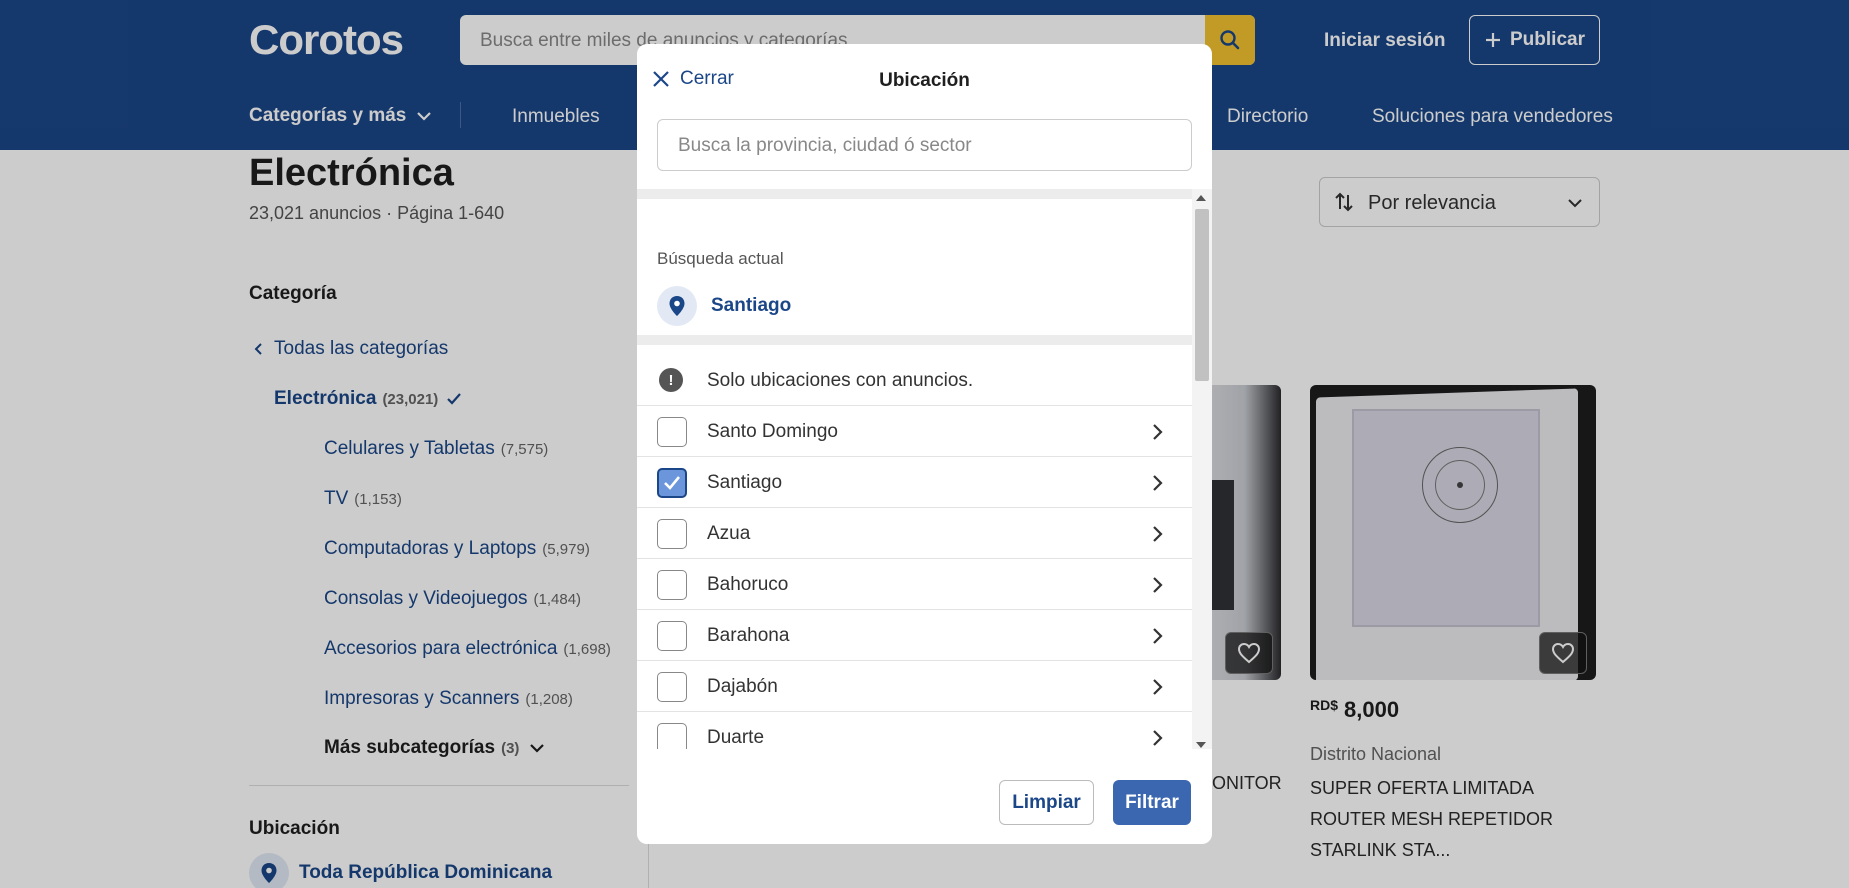 The height and width of the screenshot is (888, 1849). I want to click on scroll-up-arrow, so click(1201, 198).